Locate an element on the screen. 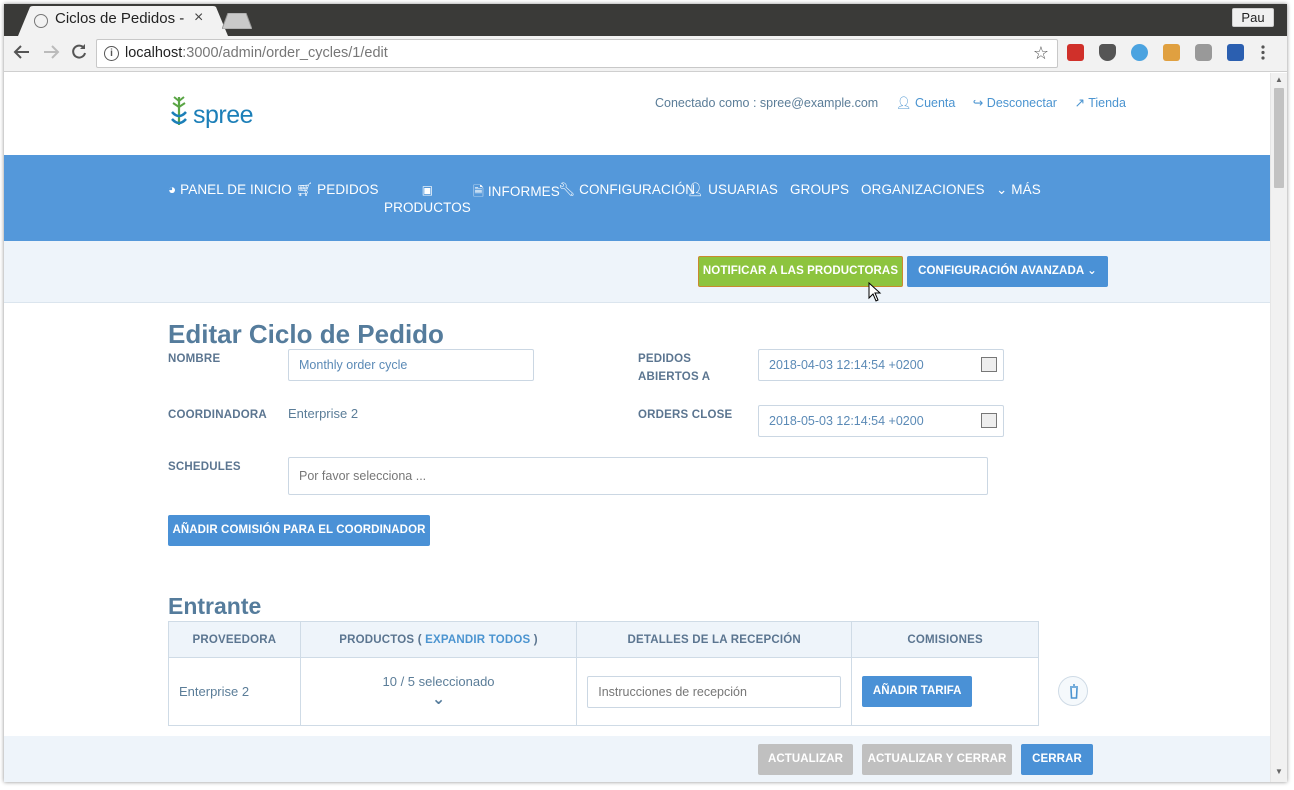  spree-logo-mark-icon is located at coordinates (179, 110).